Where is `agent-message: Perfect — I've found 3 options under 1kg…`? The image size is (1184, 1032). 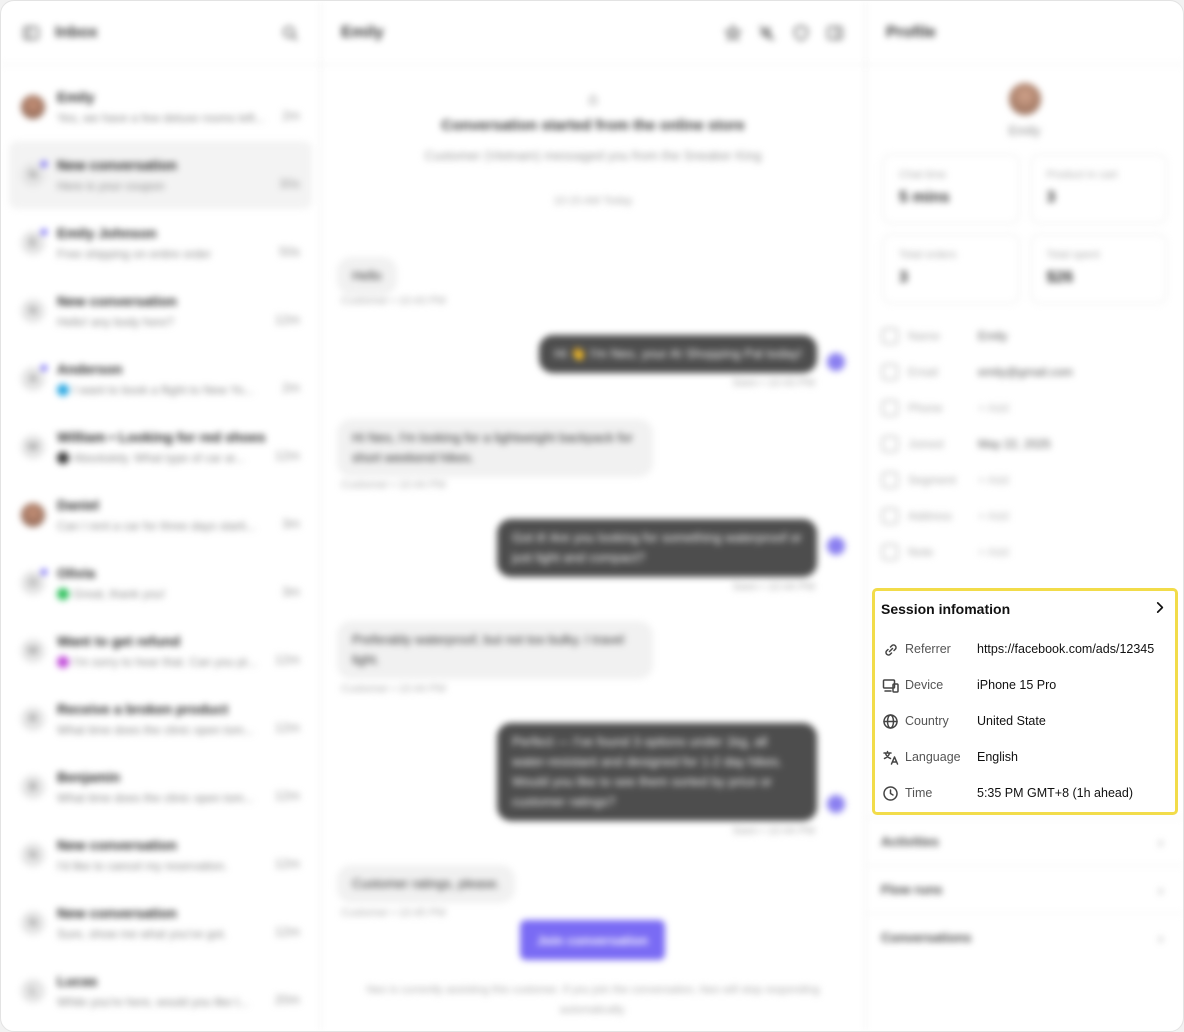
agent-message: Perfect — I've found 3 options under 1kg… is located at coordinates (657, 772).